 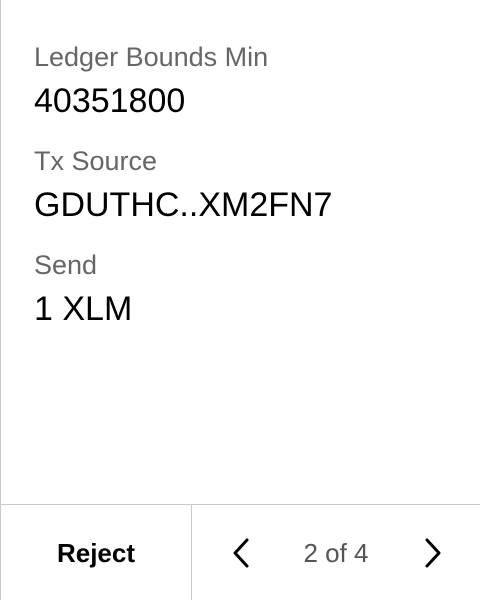 I want to click on next-page-button, so click(x=431, y=553).